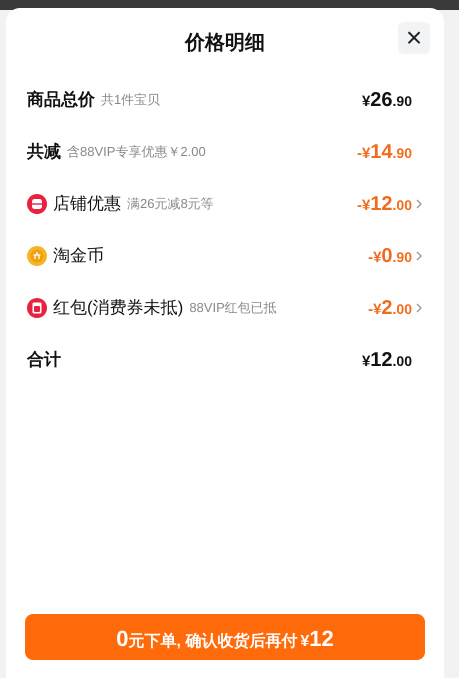  I want to click on envelope-icon, so click(37, 308).